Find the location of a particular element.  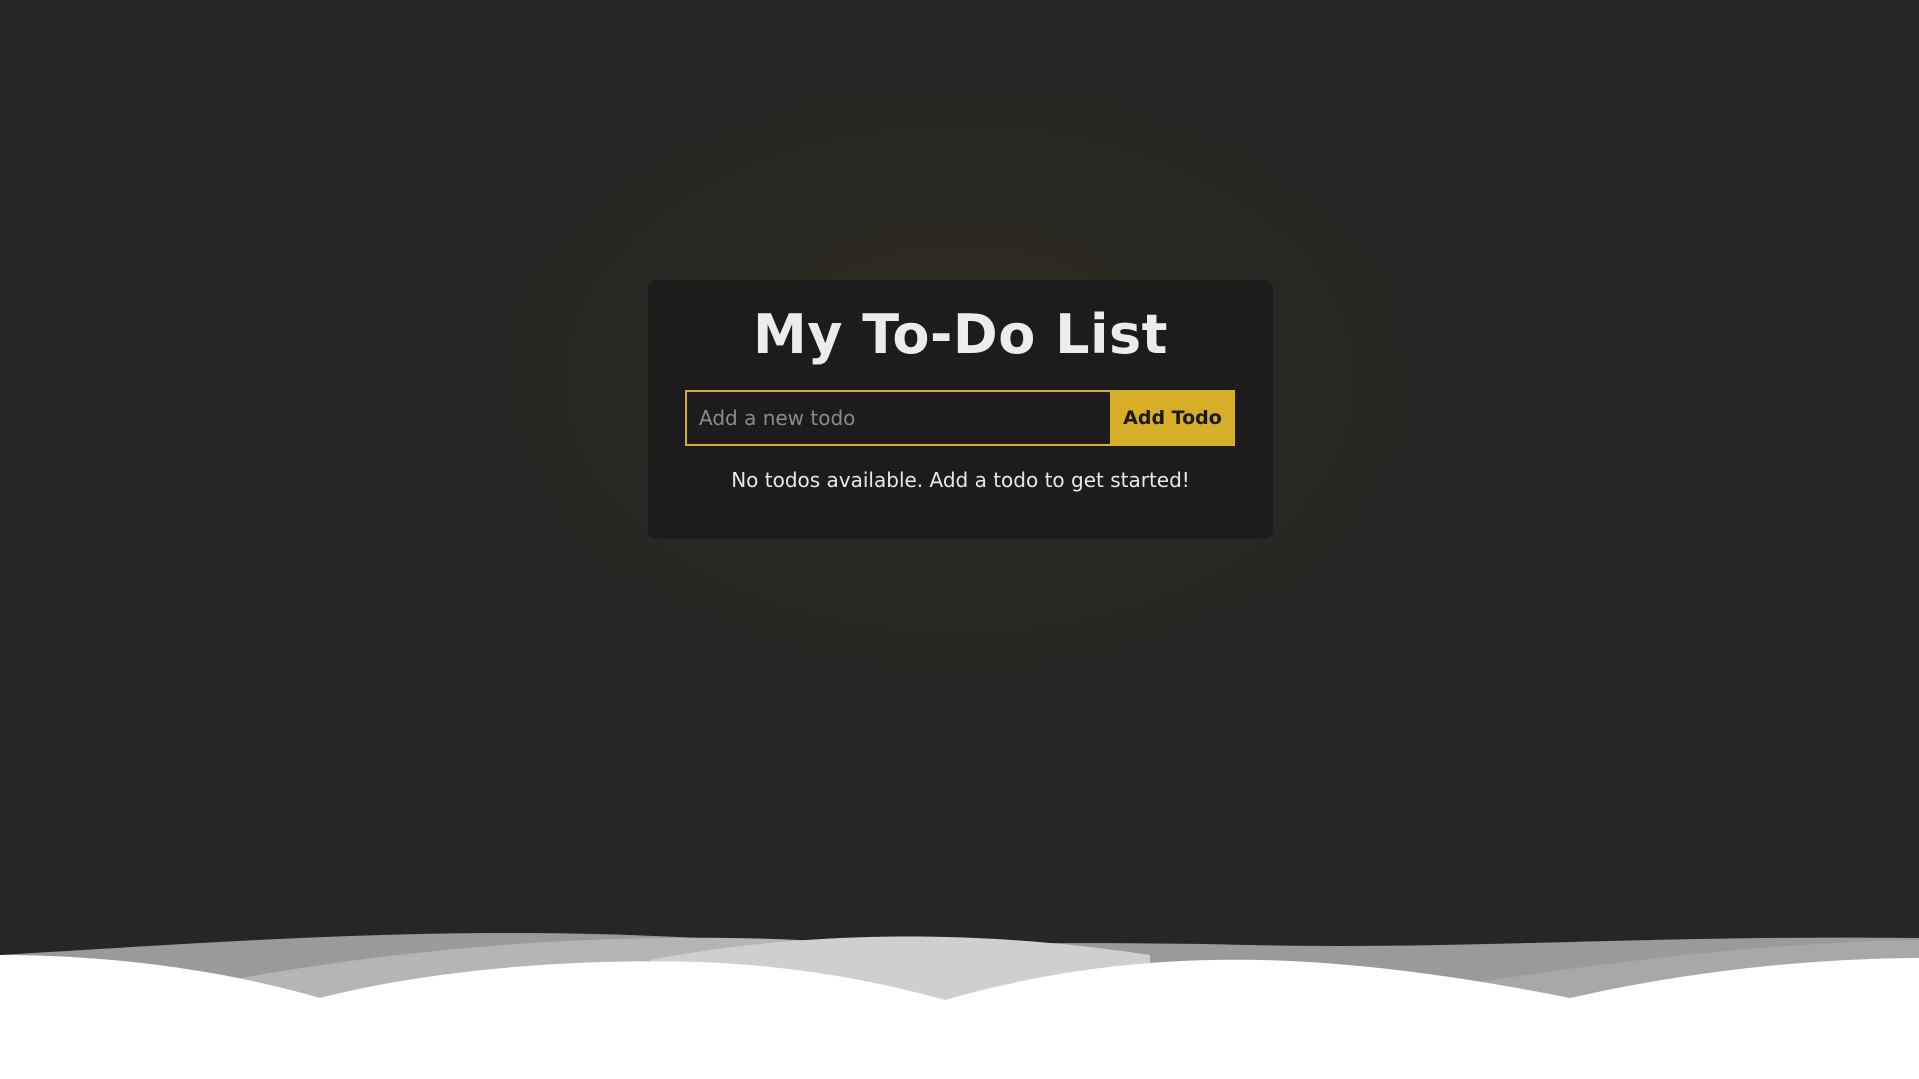

add-todo-button: Add Todo is located at coordinates (1172, 418).